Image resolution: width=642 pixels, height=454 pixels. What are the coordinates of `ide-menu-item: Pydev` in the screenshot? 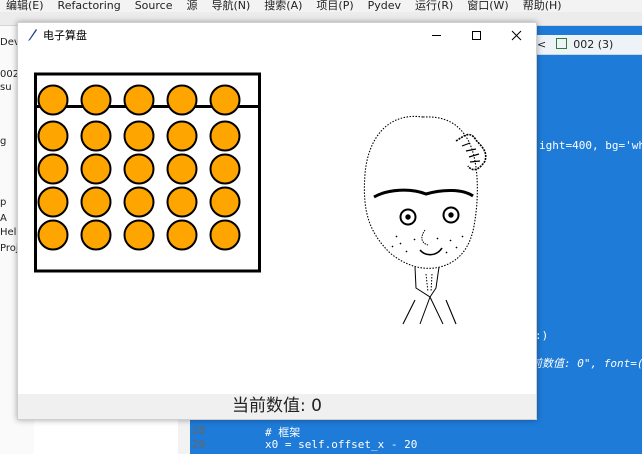 It's located at (384, 6).